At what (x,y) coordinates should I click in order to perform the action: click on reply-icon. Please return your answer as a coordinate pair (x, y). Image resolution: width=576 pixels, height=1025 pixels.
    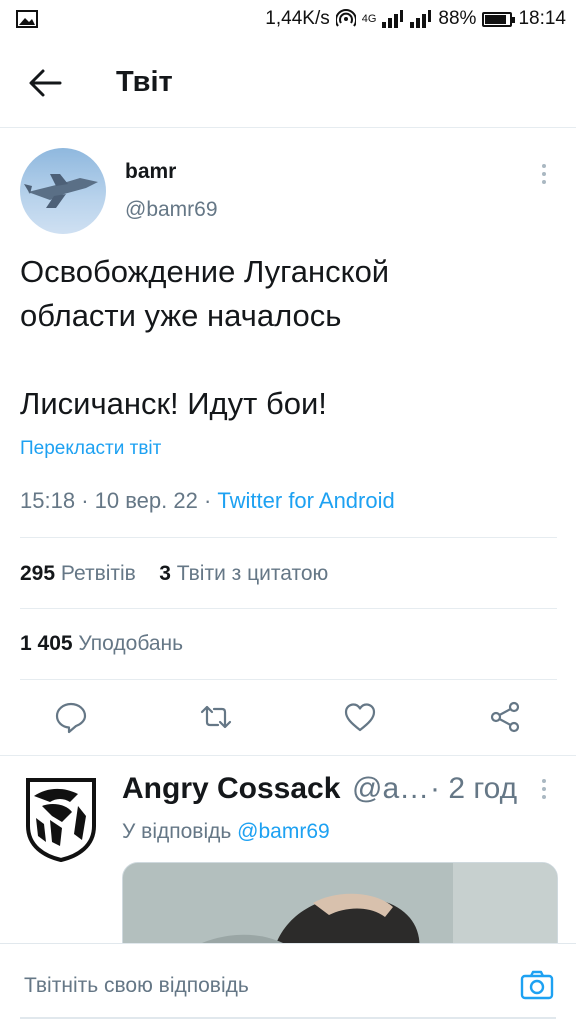
    Looking at the image, I should click on (71, 717).